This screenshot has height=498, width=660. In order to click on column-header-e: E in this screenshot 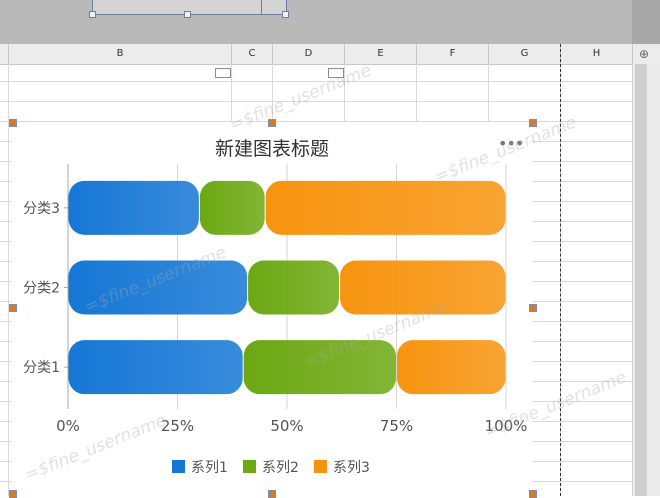, I will do `click(381, 54)`.